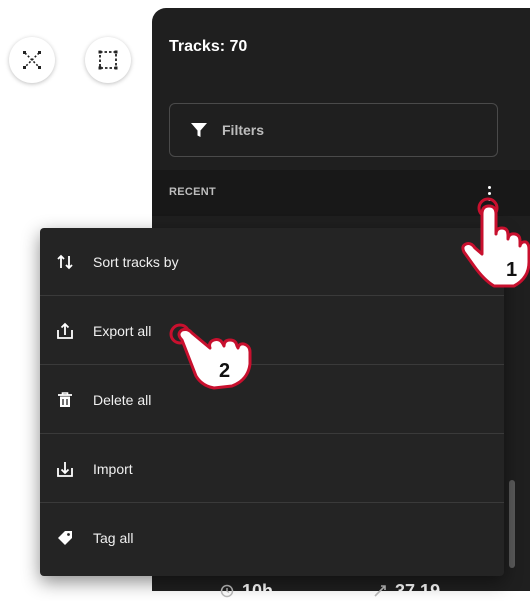 This screenshot has width=530, height=601. I want to click on menu-item-delete-all: Delete all, so click(272, 400).